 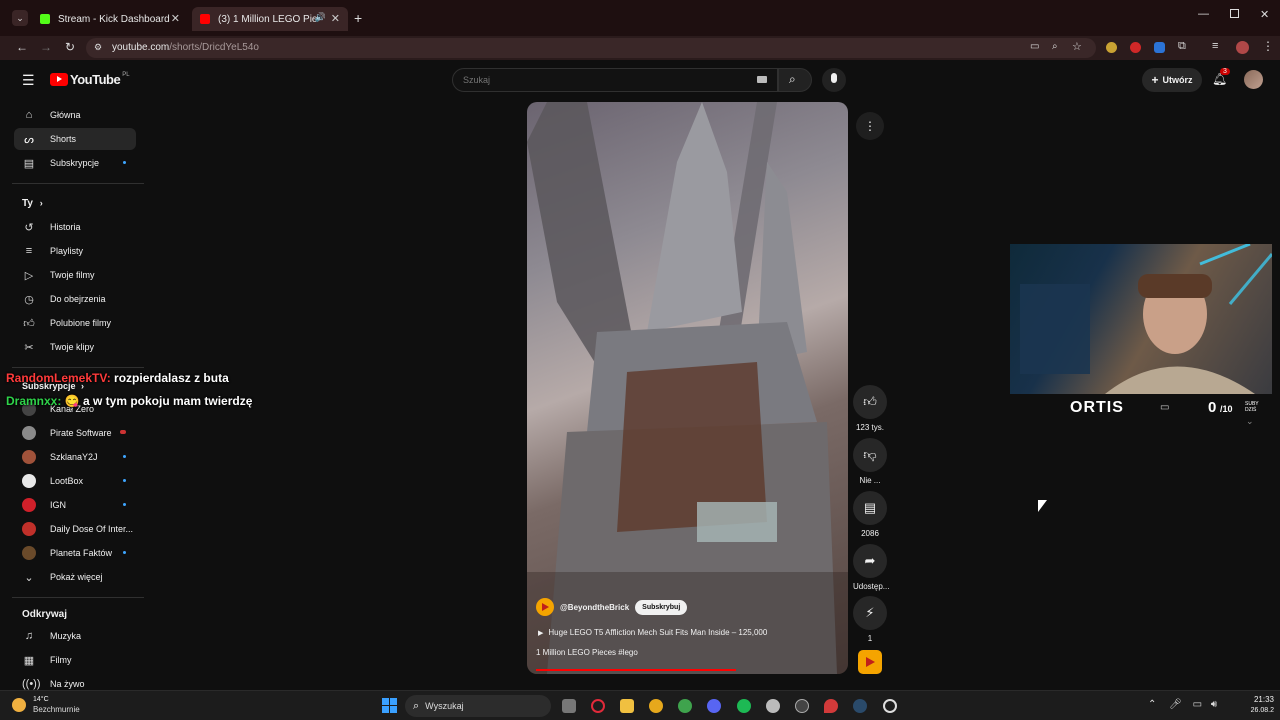 I want to click on sidebar-item-music: ♫ Muzyka, so click(x=75, y=636).